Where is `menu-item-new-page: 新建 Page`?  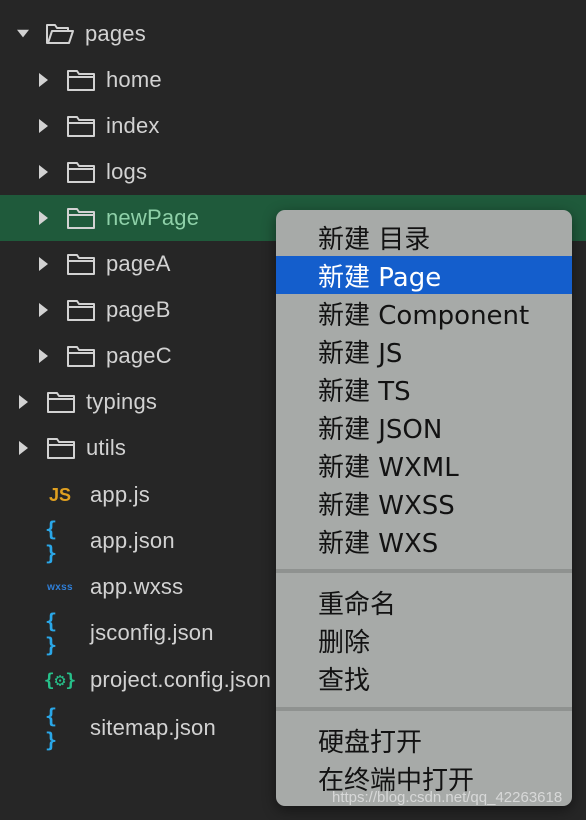
menu-item-new-page: 新建 Page is located at coordinates (424, 275).